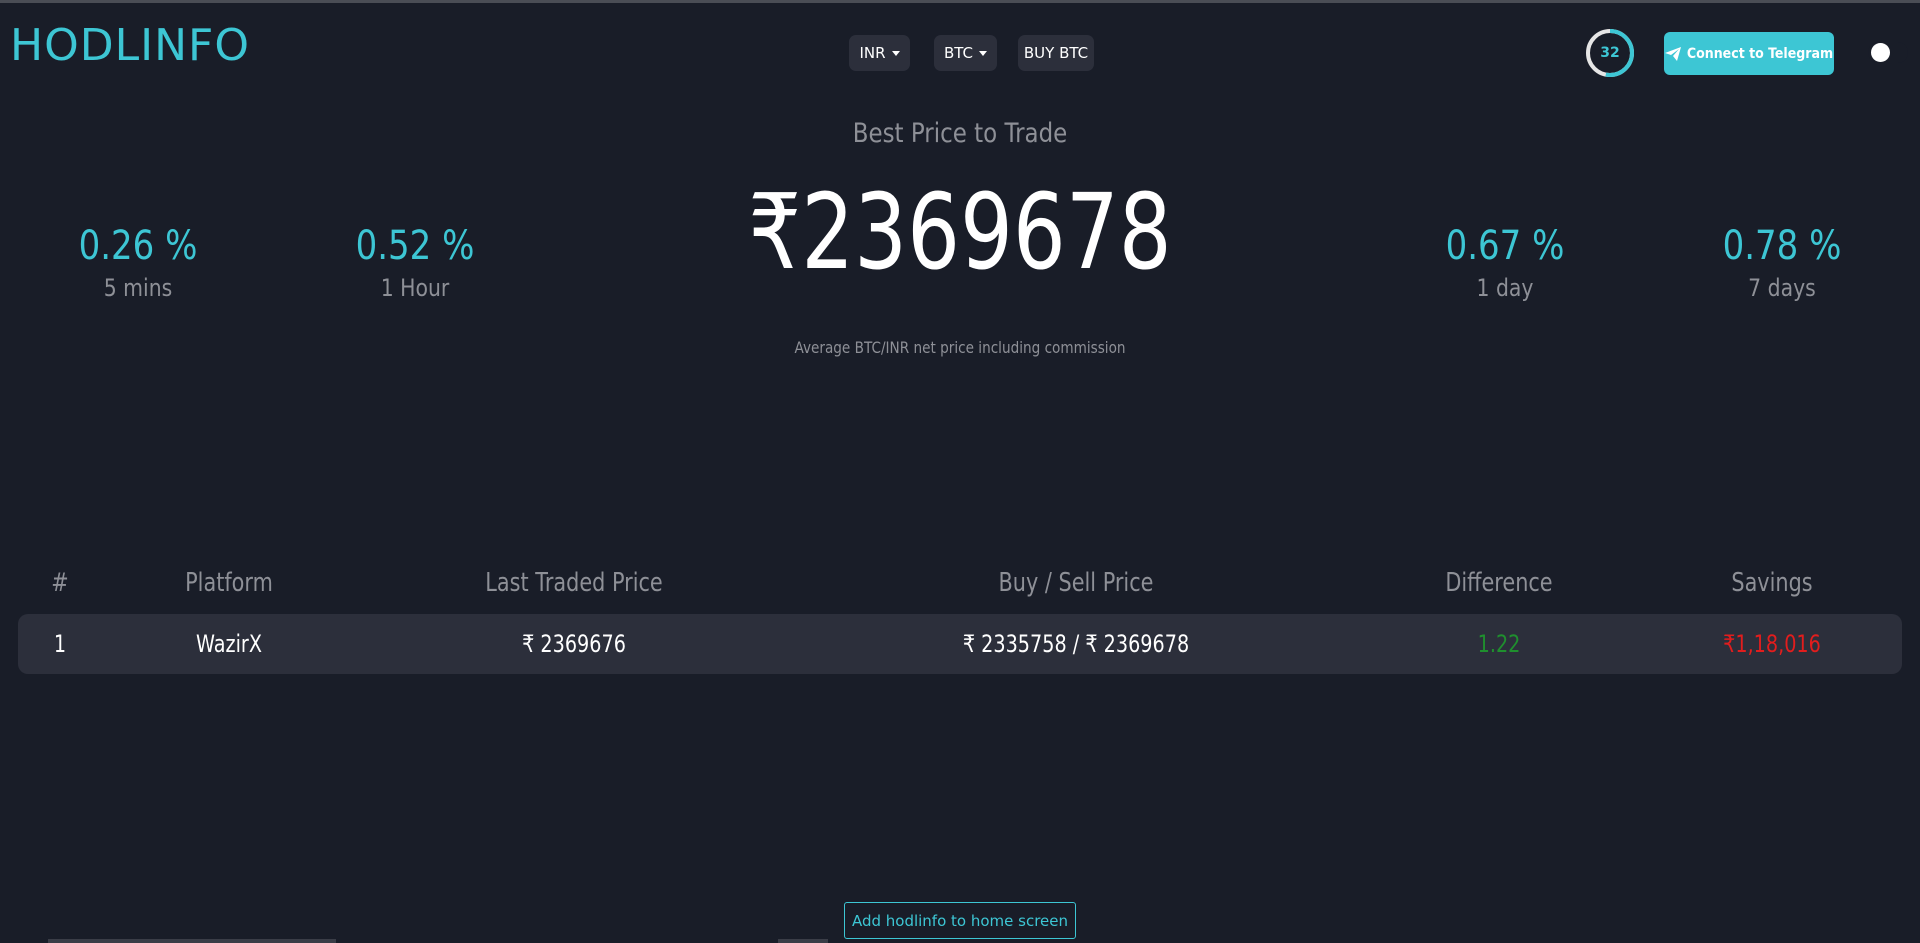 This screenshot has width=1920, height=943. Describe the element at coordinates (138, 288) in the screenshot. I see `stat-label: 5 mins` at that location.